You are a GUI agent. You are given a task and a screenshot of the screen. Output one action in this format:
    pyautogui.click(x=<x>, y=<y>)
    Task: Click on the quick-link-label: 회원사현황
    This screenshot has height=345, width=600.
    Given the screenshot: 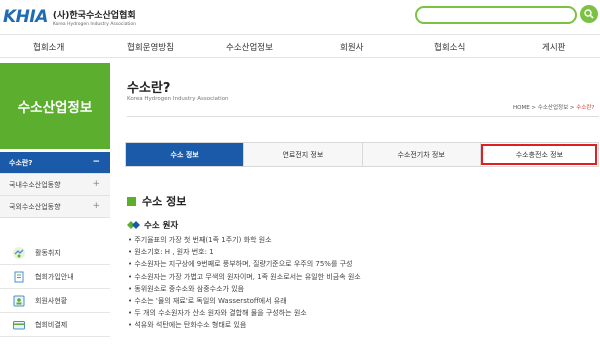 What is the action you would take?
    pyautogui.click(x=51, y=300)
    